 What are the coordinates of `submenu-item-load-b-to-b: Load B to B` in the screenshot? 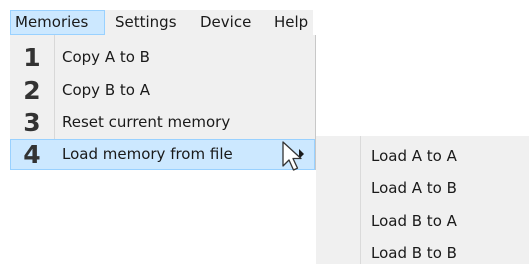 It's located at (422, 253).